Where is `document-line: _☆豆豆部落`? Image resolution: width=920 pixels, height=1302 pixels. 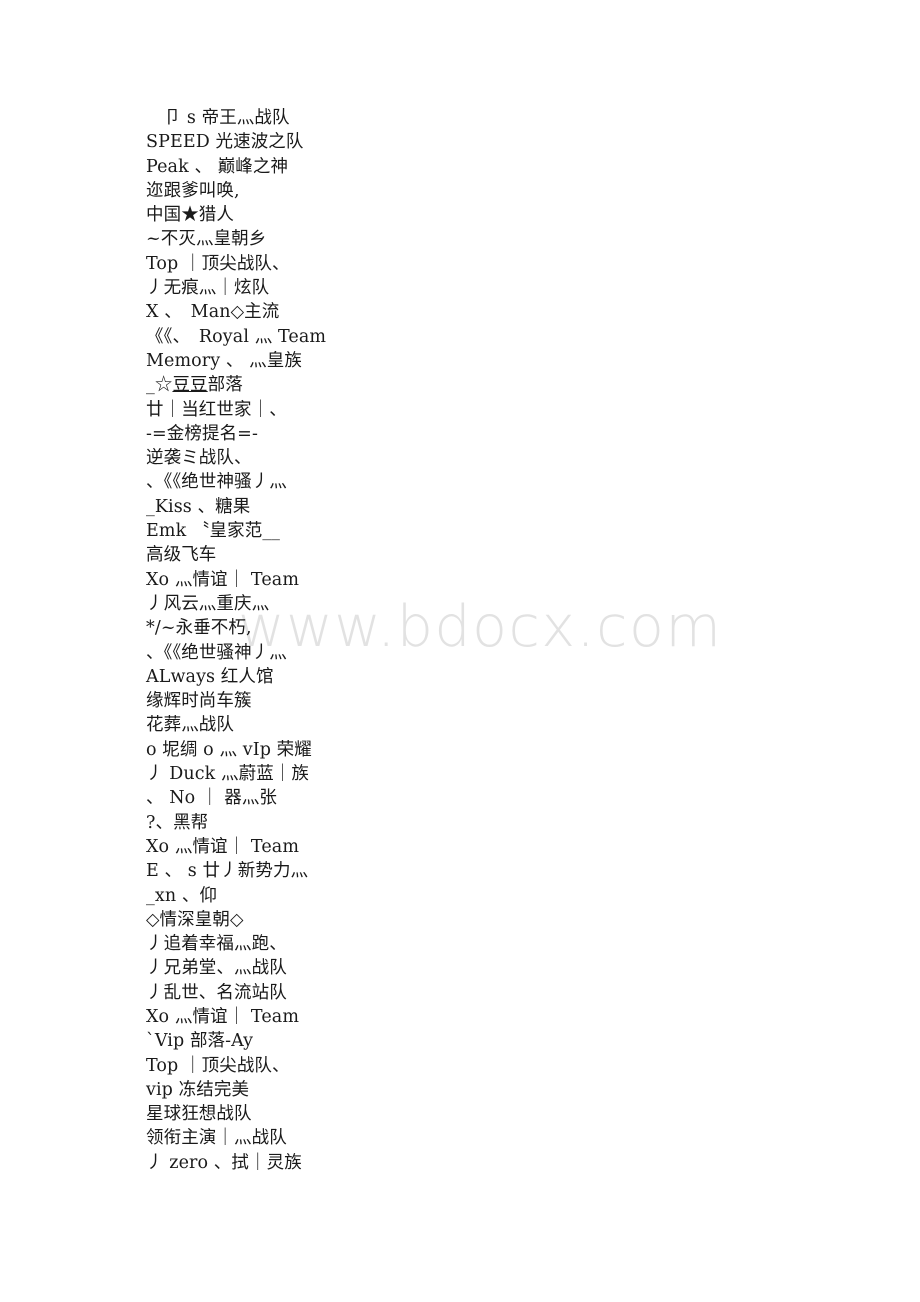 document-line: _☆豆豆部落 is located at coordinates (194, 385).